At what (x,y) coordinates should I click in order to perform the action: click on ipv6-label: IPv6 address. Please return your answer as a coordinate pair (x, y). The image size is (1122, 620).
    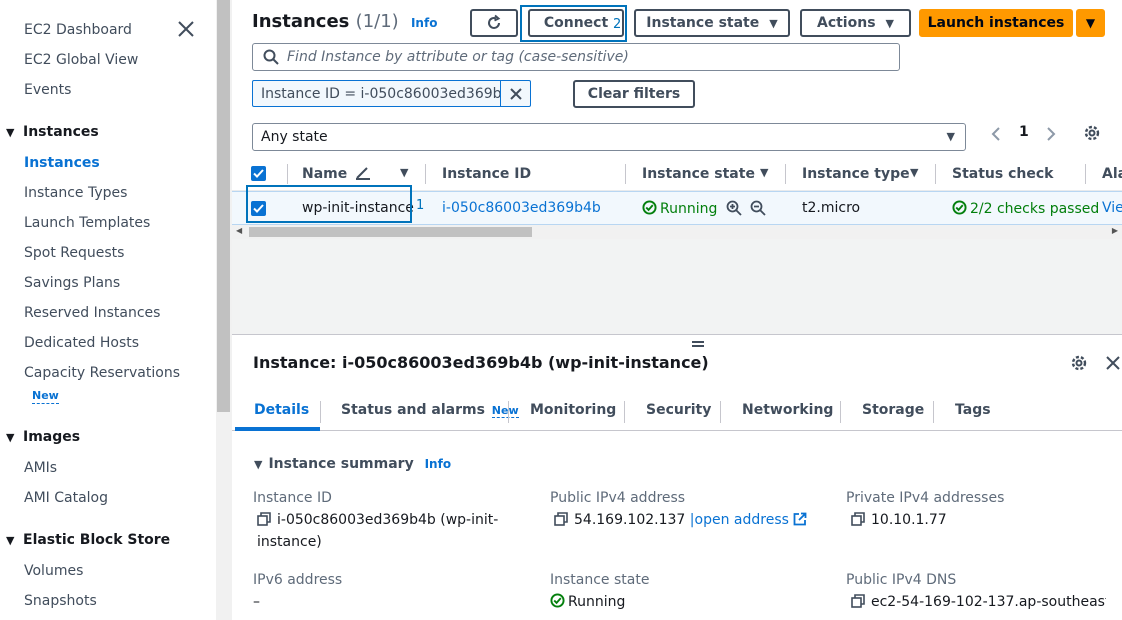
    Looking at the image, I should click on (298, 580).